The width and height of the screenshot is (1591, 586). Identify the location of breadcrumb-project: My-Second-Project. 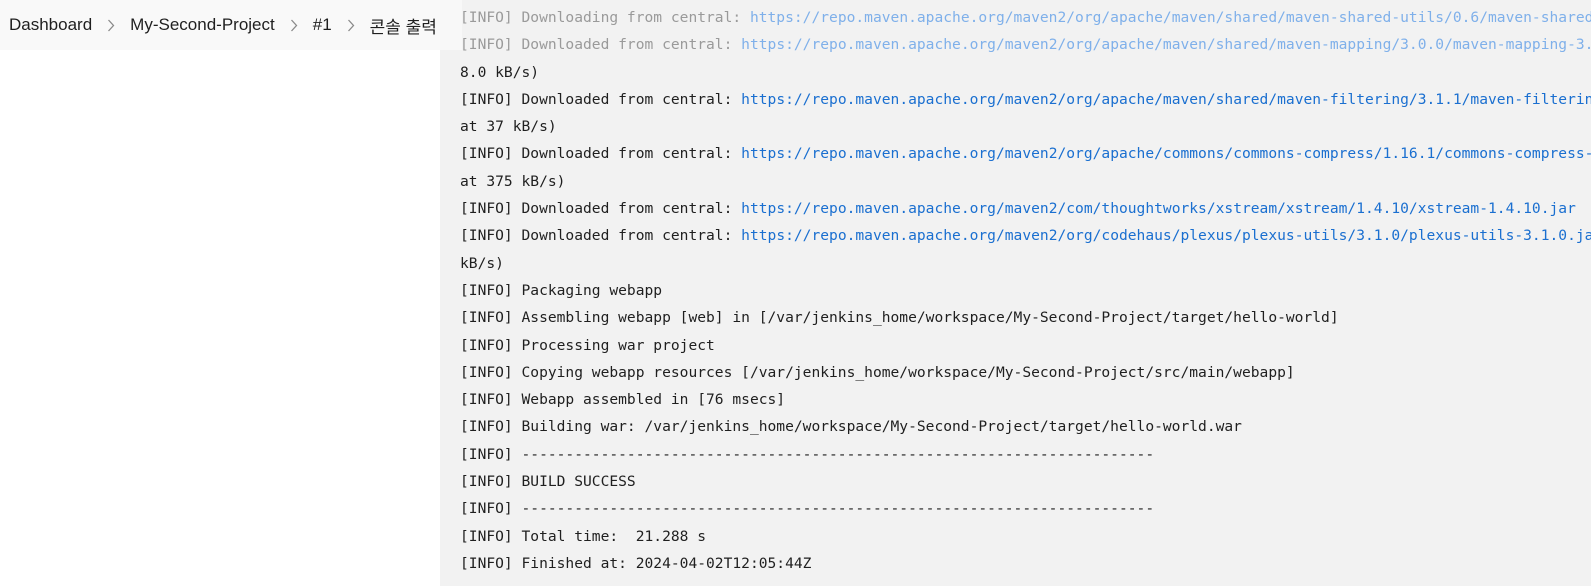
(202, 25).